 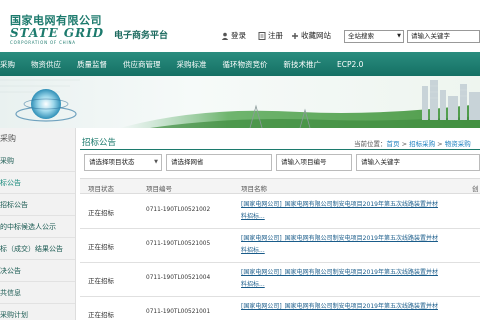 What do you see at coordinates (422, 144) in the screenshot?
I see `breadcrumb-bidding: 招标采购` at bounding box center [422, 144].